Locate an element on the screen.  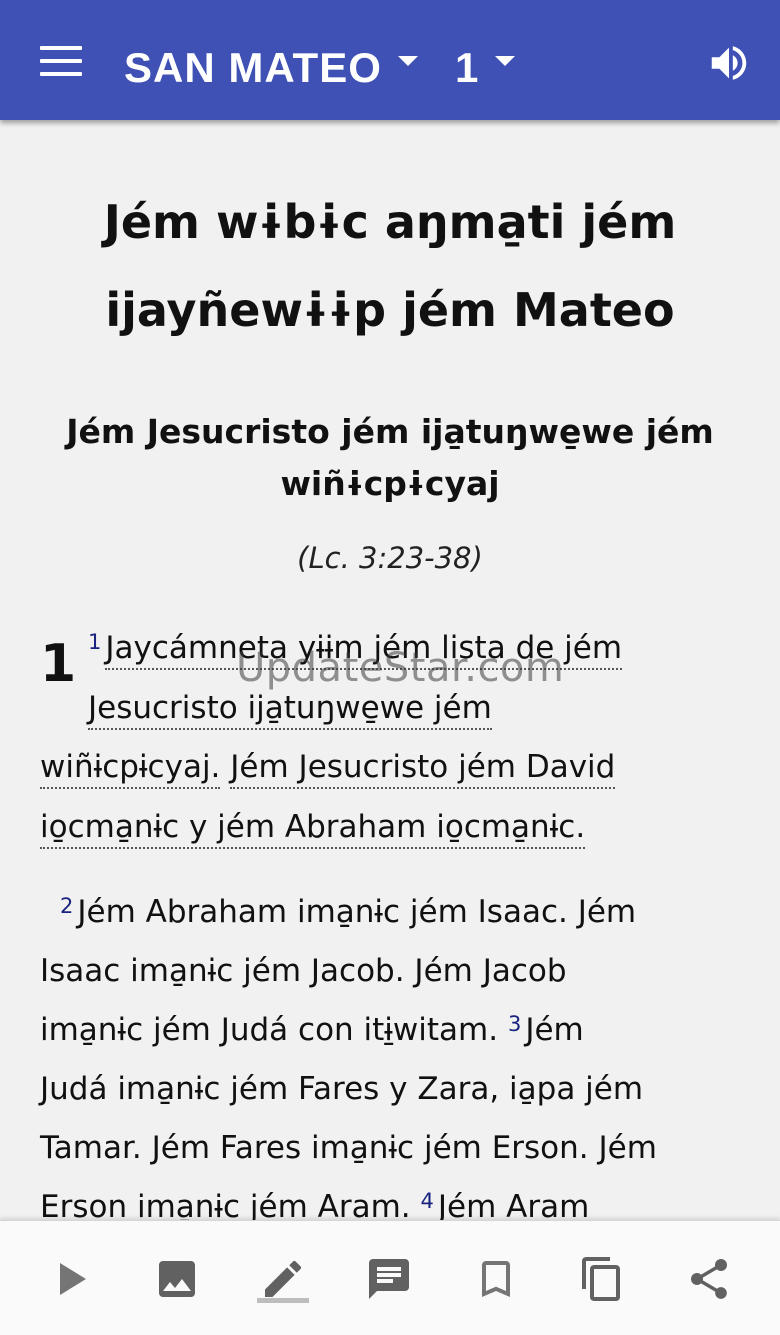
copy-icon is located at coordinates (601, 1279).